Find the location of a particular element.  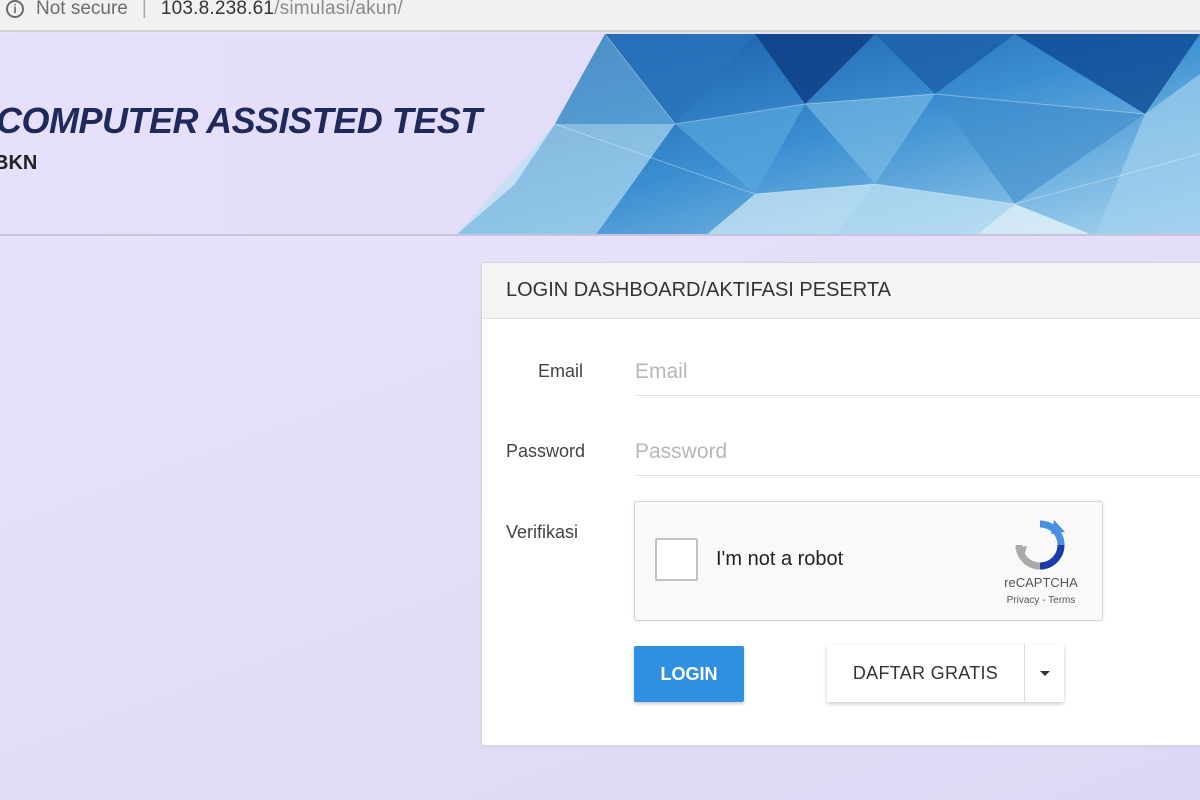

security-status: Not secure is located at coordinates (82, 9).